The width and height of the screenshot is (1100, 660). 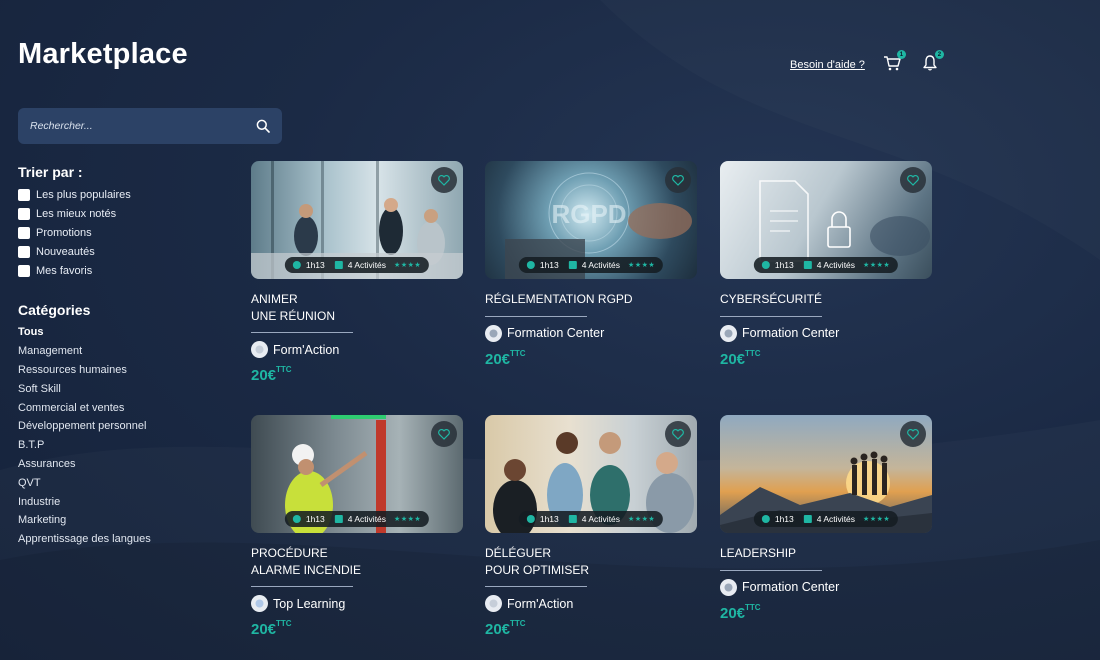 I want to click on sort-option-popular: Les plus populaires, so click(x=74, y=195).